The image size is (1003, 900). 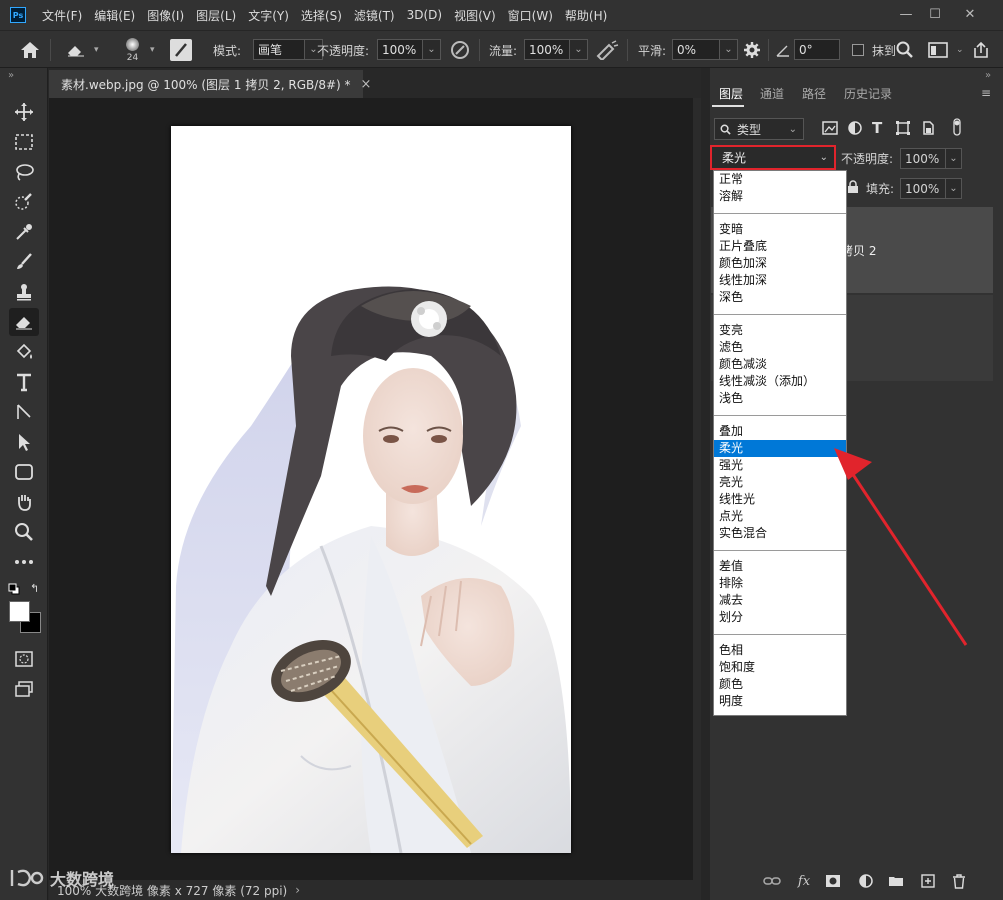 What do you see at coordinates (30, 50) in the screenshot?
I see `home-icon` at bounding box center [30, 50].